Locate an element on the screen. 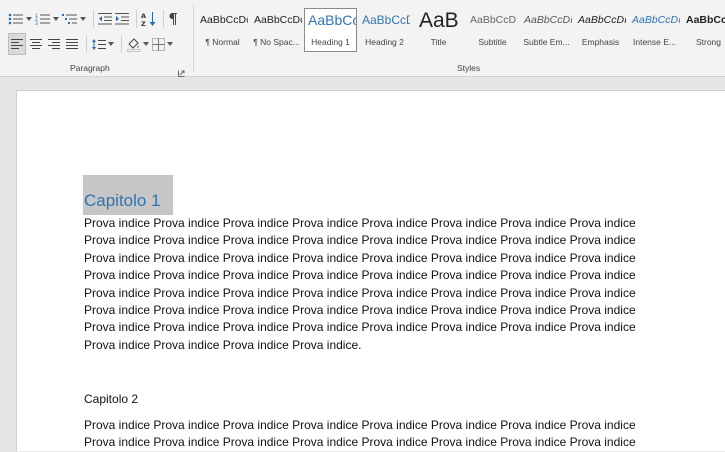  group-separator is located at coordinates (193, 38).